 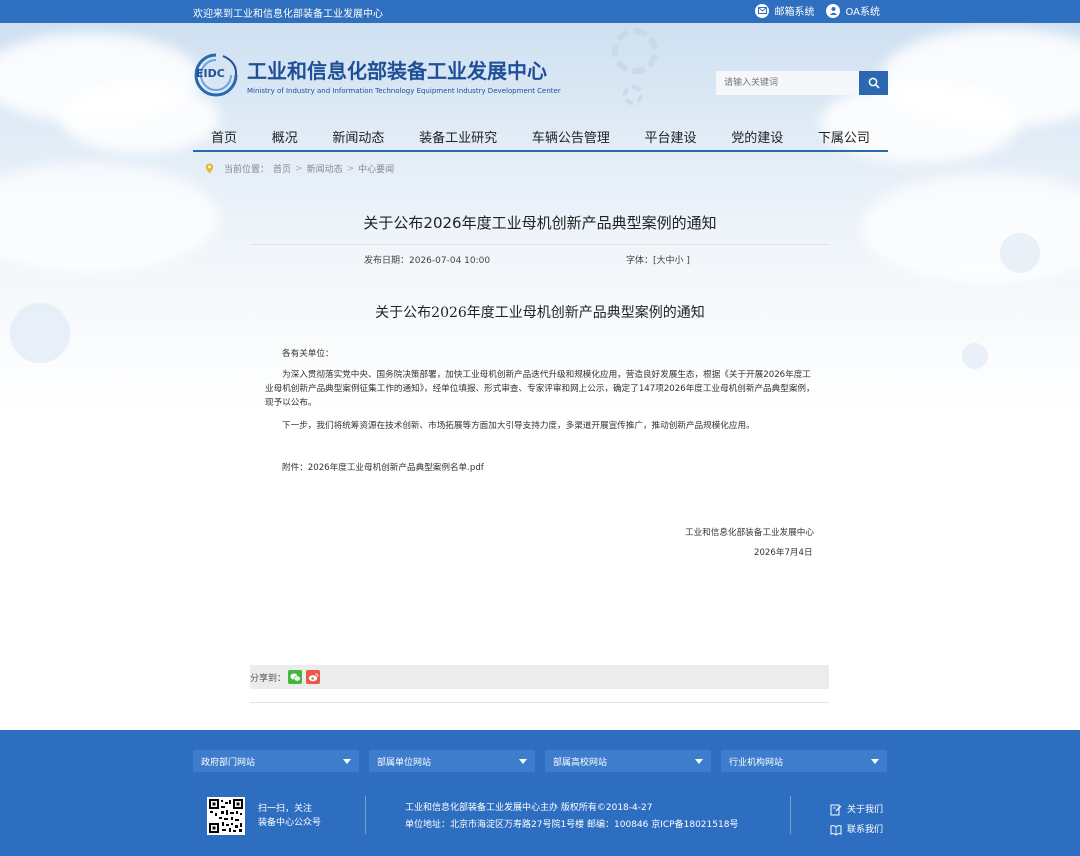 I want to click on search-icon, so click(x=874, y=83).